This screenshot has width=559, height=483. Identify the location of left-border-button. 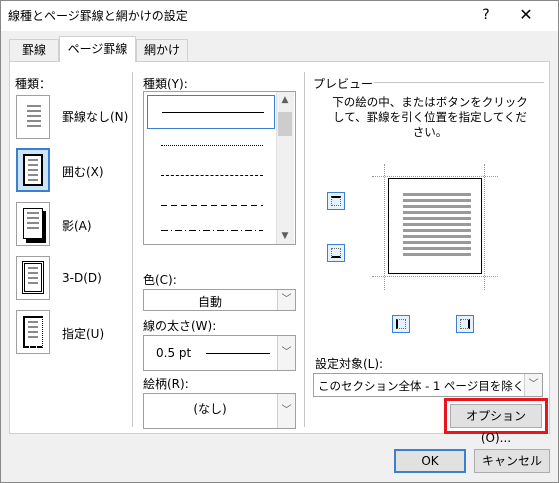
(401, 324).